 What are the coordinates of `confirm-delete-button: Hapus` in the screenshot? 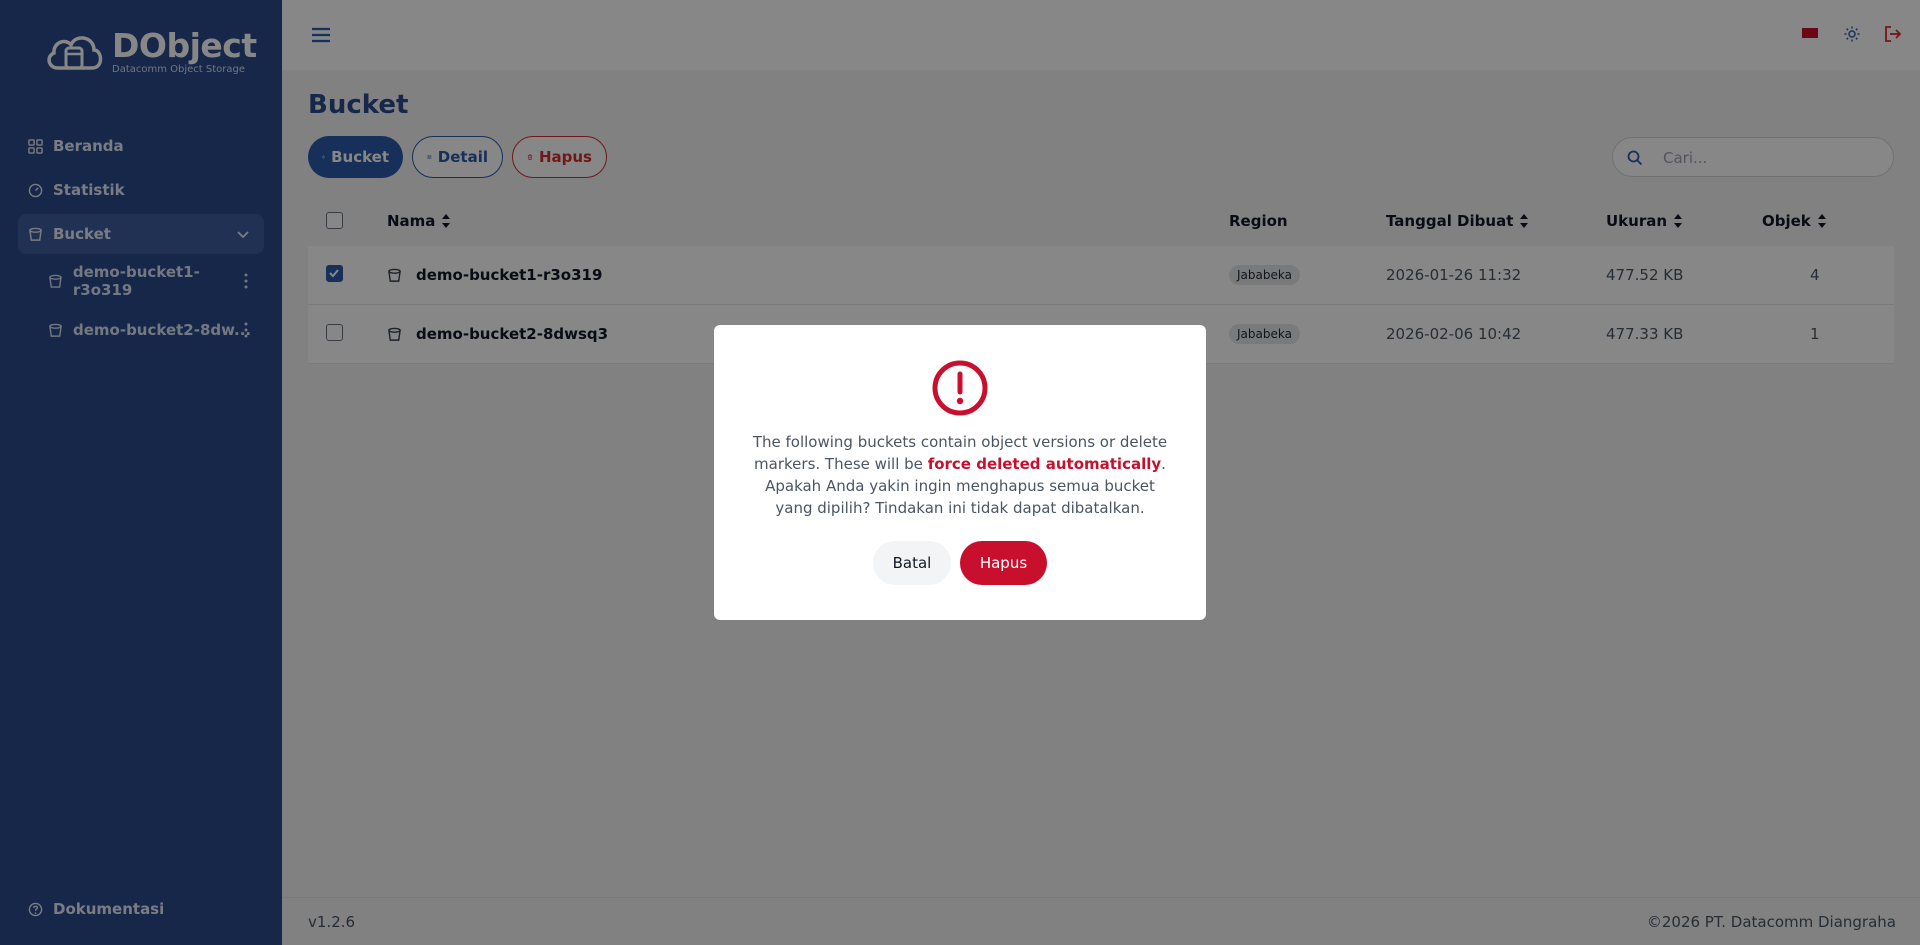 It's located at (1003, 563).